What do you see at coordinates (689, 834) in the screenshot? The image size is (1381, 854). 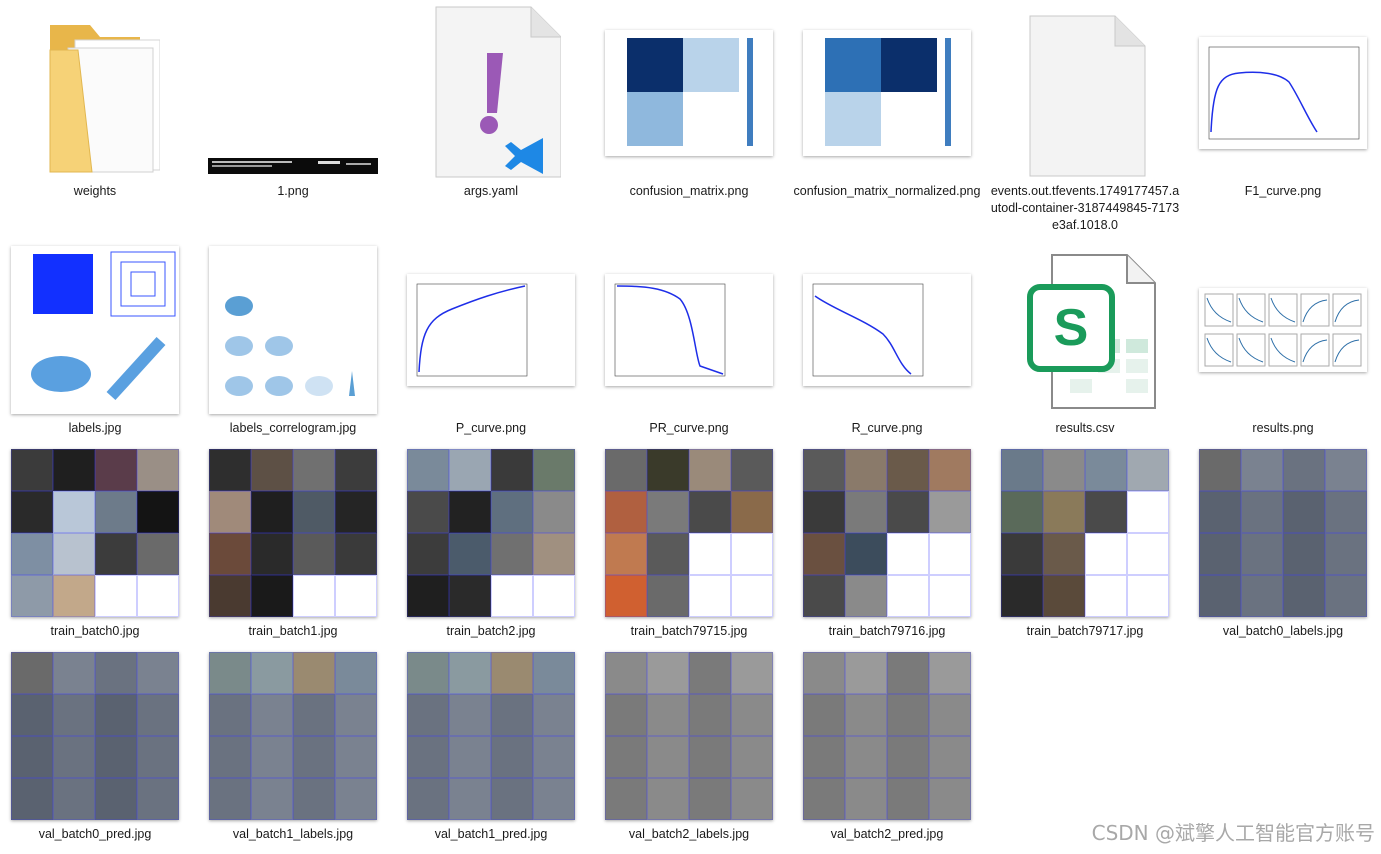 I see `file-name: val_batch2_labels.jpg` at bounding box center [689, 834].